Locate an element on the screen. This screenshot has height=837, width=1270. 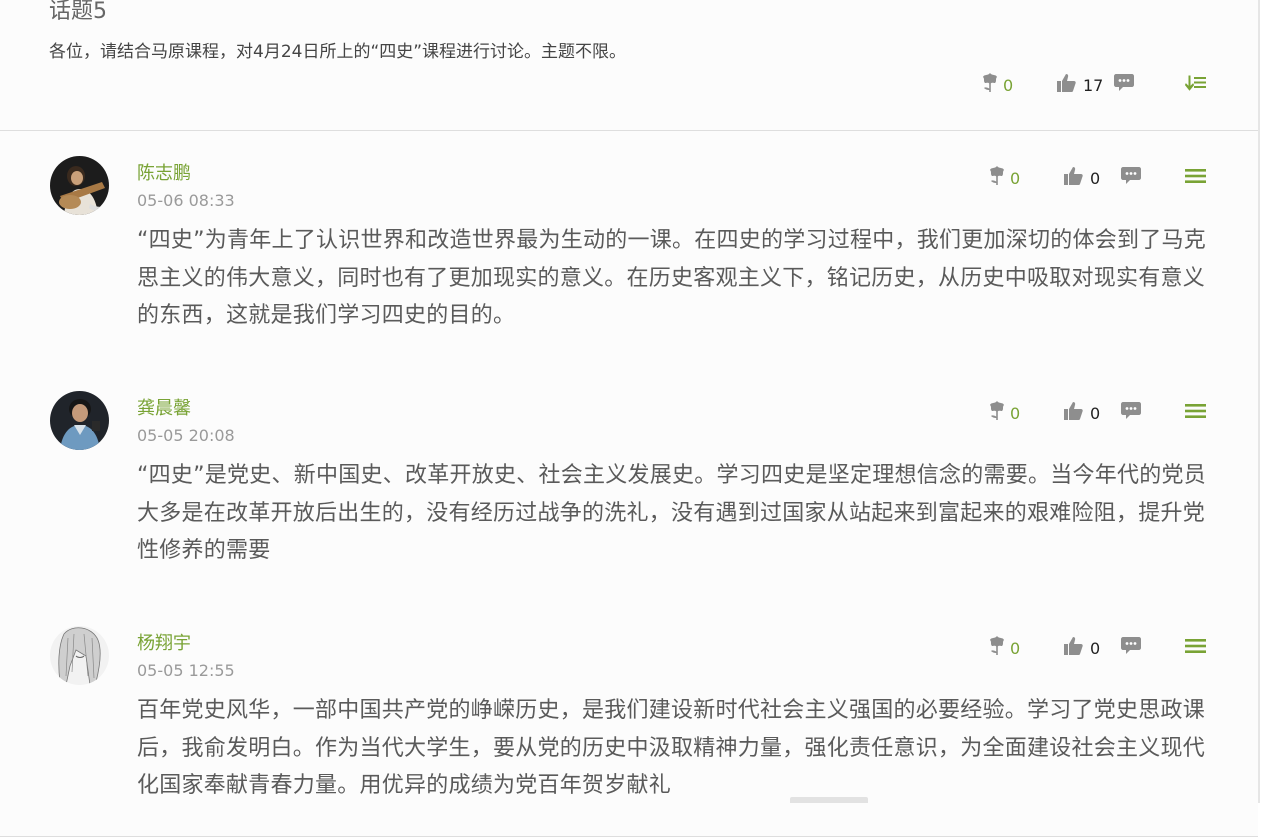
comment-author: 杨翔宇 is located at coordinates (164, 644).